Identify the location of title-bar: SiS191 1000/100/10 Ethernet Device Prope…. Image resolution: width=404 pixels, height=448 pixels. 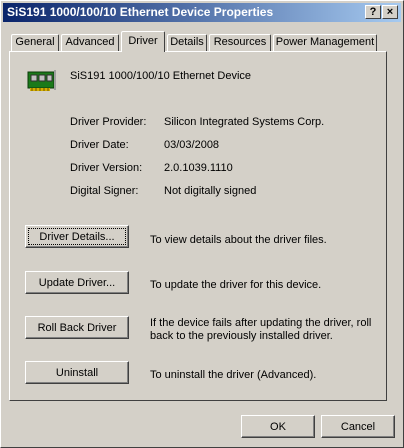
(202, 12).